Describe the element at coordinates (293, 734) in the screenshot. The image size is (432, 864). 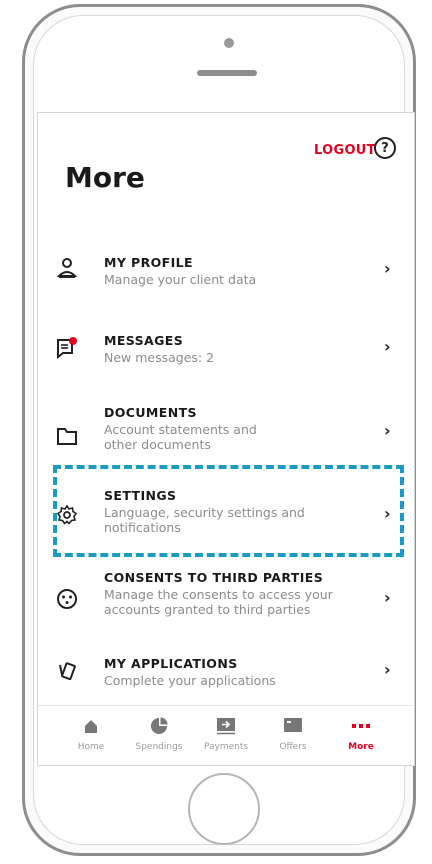
I see `tab-offers: Offers` at that location.